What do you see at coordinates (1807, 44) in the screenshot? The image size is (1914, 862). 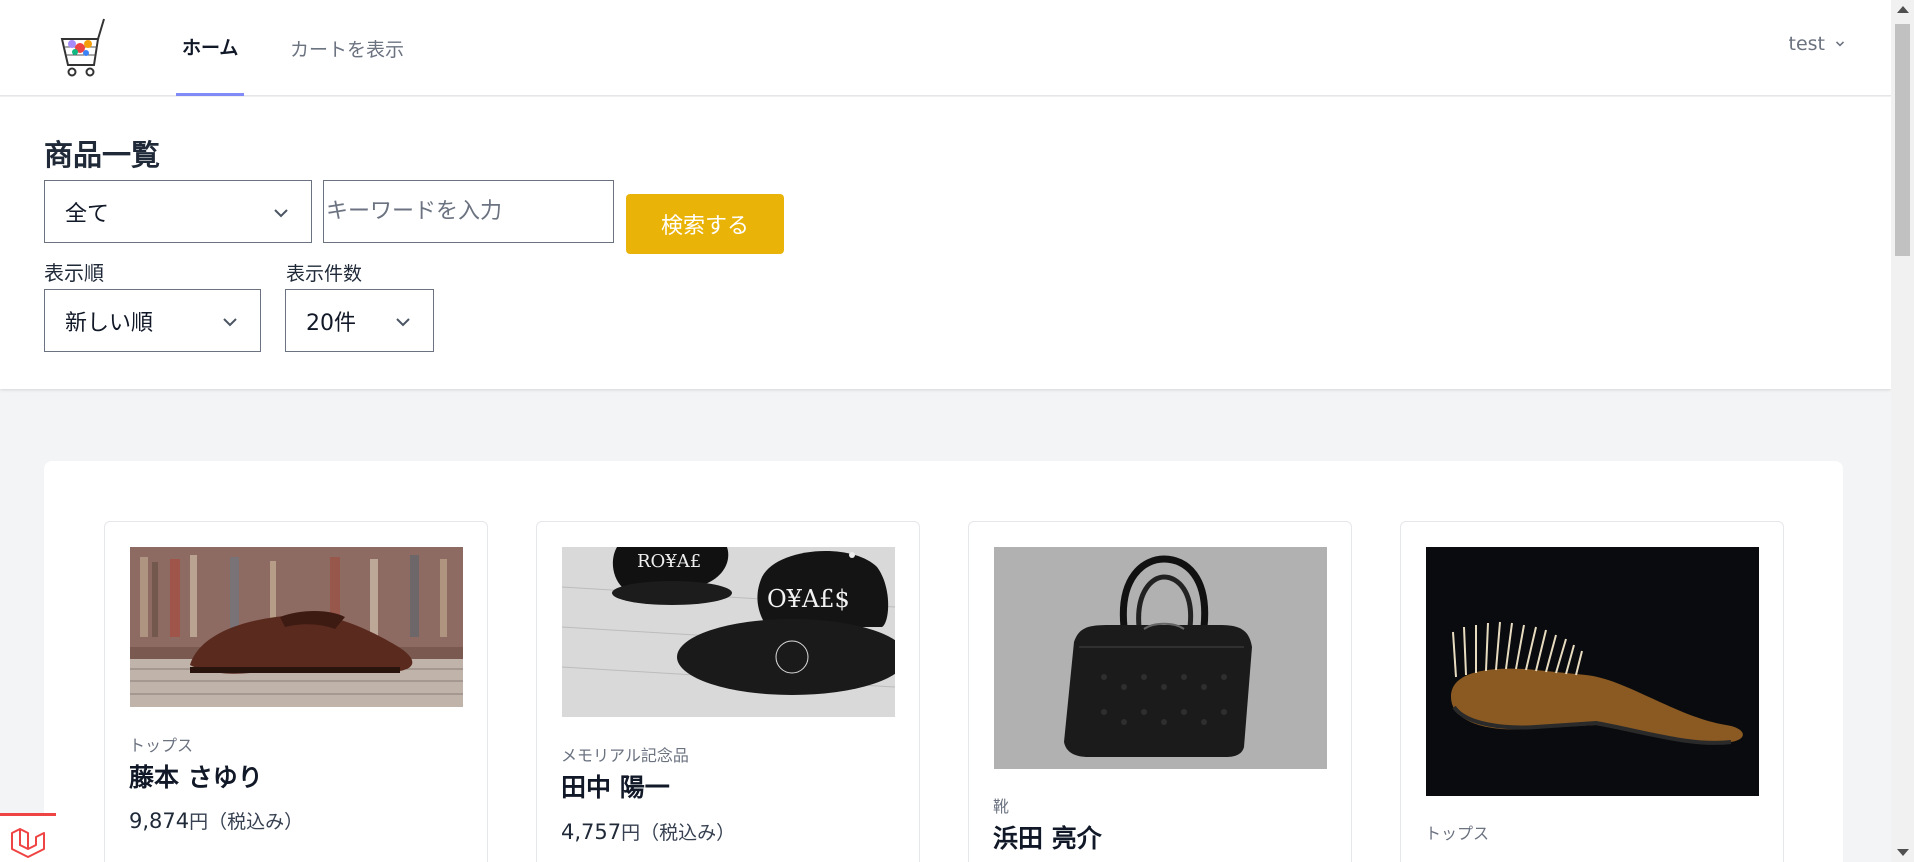 I see `user-name: test` at bounding box center [1807, 44].